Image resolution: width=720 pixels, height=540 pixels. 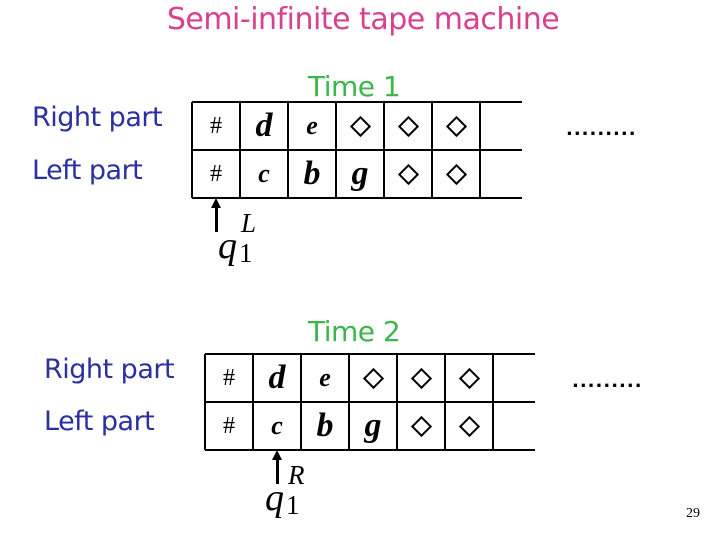 What do you see at coordinates (97, 117) in the screenshot?
I see `time-1-right-part-label: Right part` at bounding box center [97, 117].